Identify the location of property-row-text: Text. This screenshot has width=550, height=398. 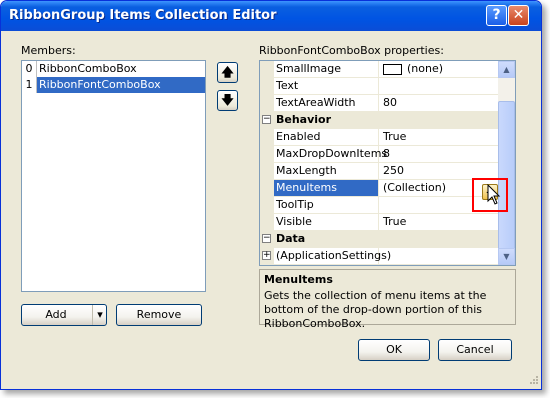
(379, 86).